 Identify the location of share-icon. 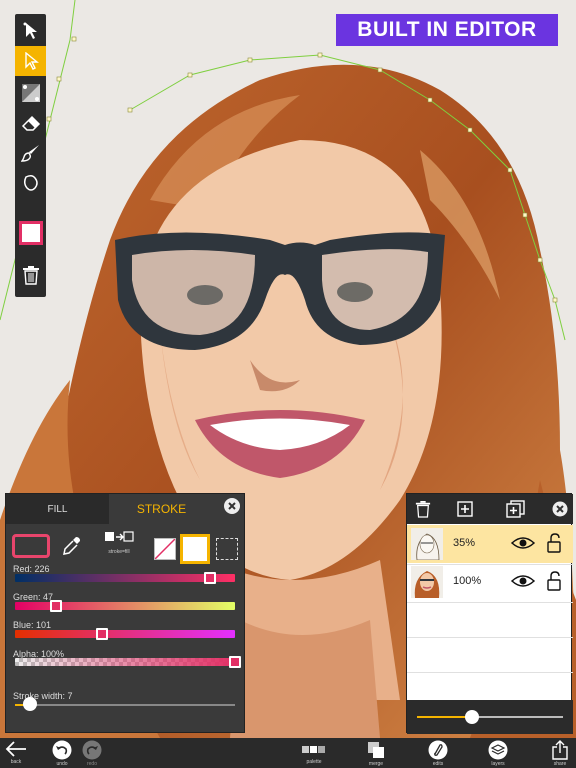
(560, 750).